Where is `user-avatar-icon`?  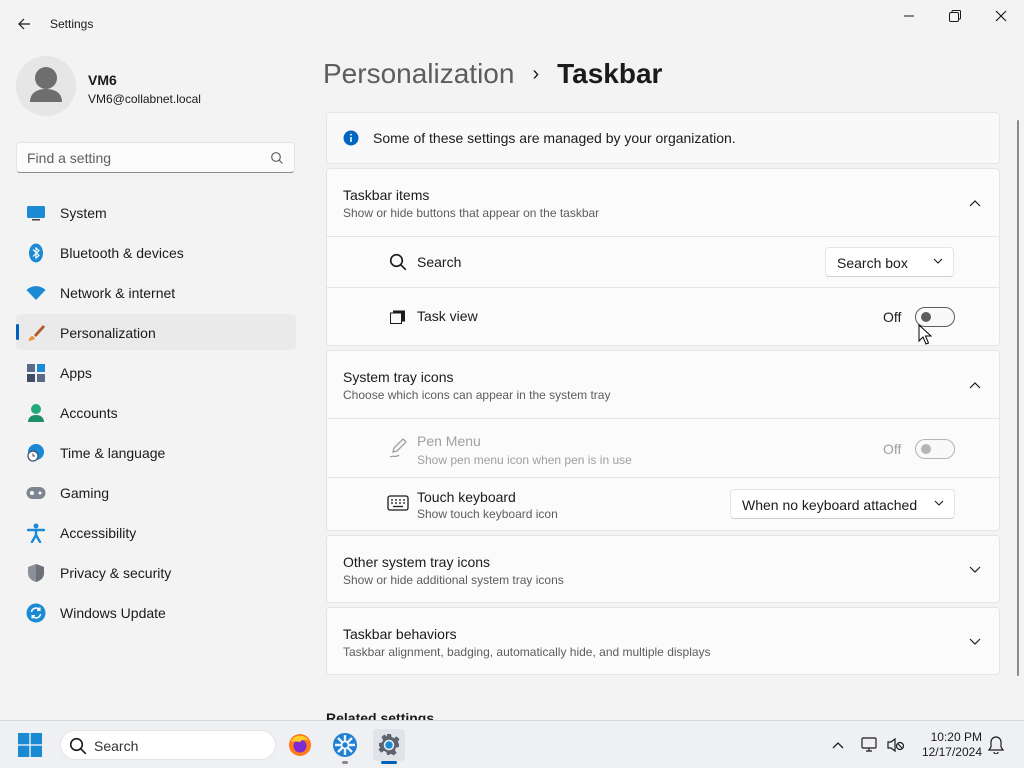
user-avatar-icon is located at coordinates (46, 84).